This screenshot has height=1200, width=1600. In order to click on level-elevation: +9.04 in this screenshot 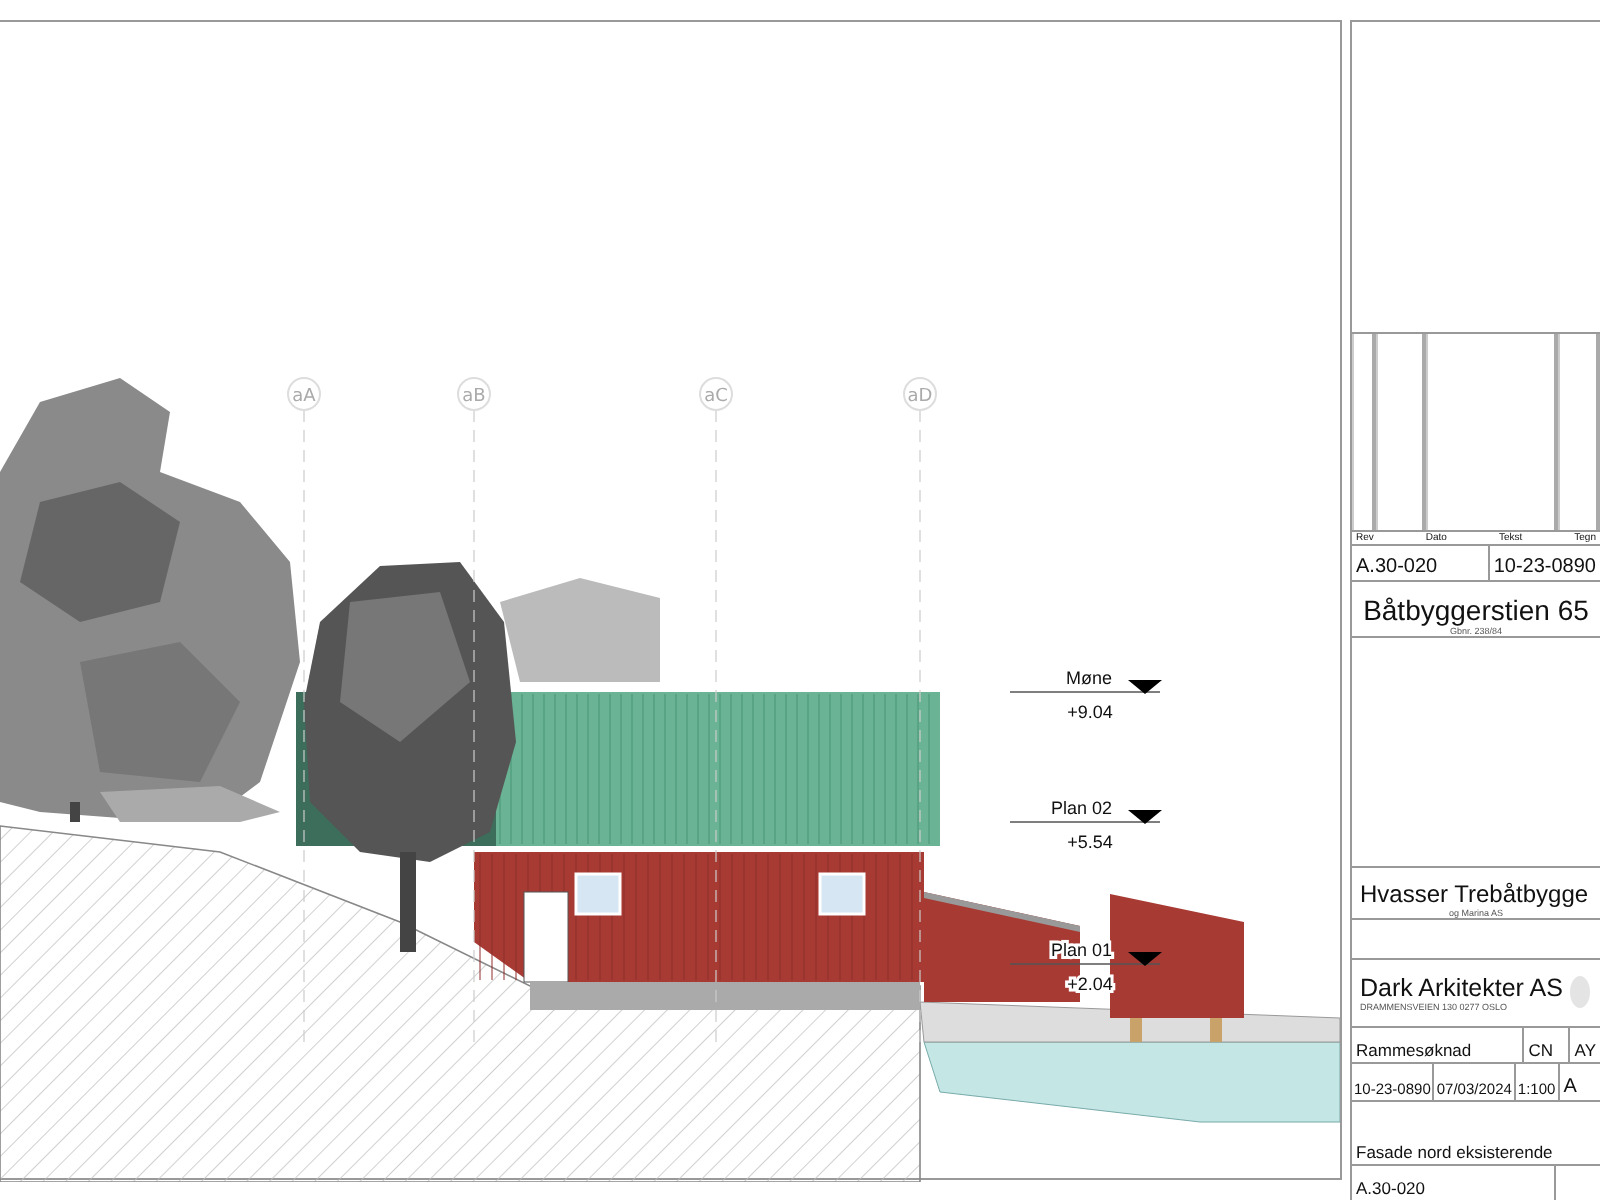, I will do `click(1090, 712)`.